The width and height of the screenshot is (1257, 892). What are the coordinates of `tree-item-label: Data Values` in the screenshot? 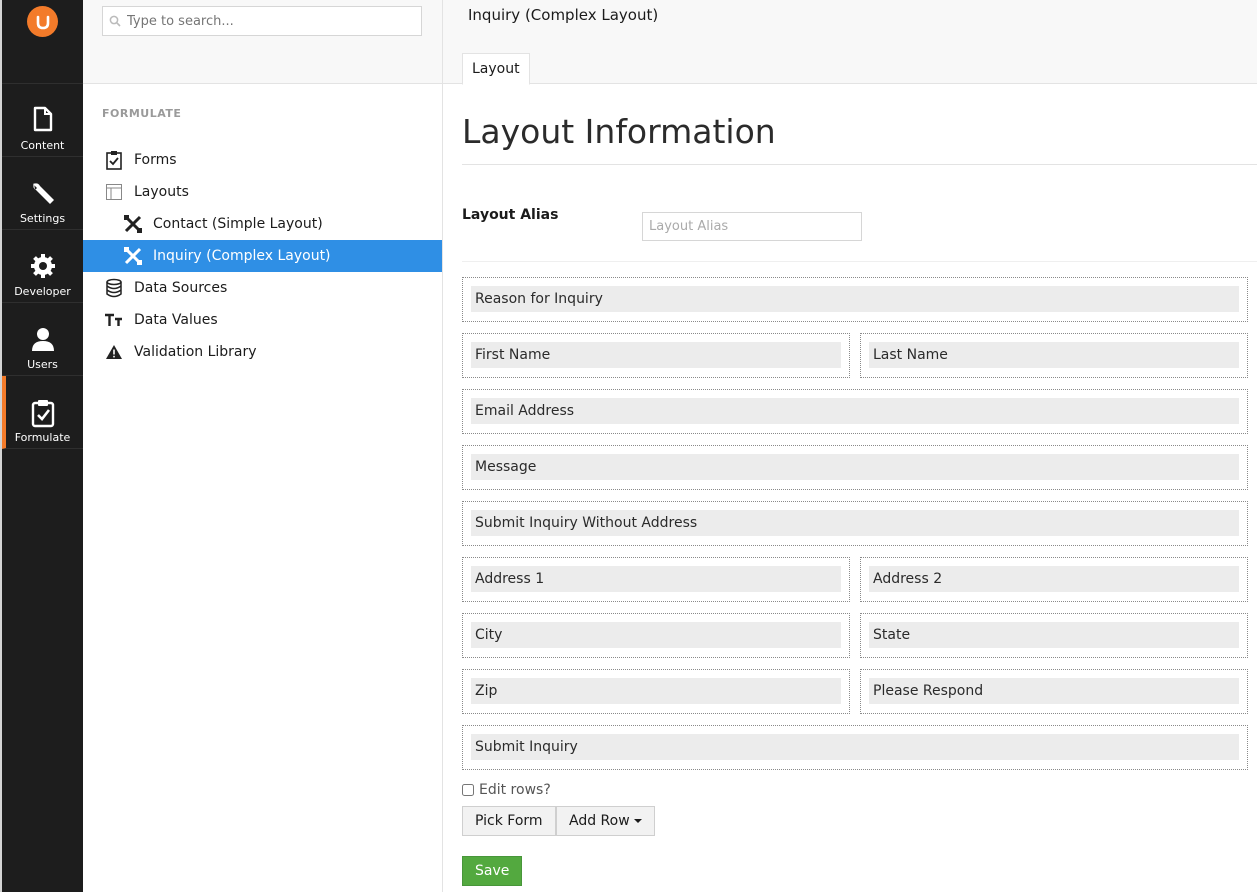 It's located at (176, 320).